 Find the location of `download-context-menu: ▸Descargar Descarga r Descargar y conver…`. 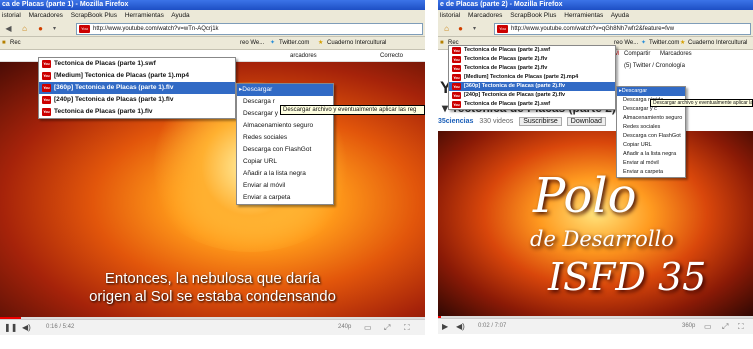

download-context-menu: ▸Descargar Descarga r Descargar y conver… is located at coordinates (285, 144).